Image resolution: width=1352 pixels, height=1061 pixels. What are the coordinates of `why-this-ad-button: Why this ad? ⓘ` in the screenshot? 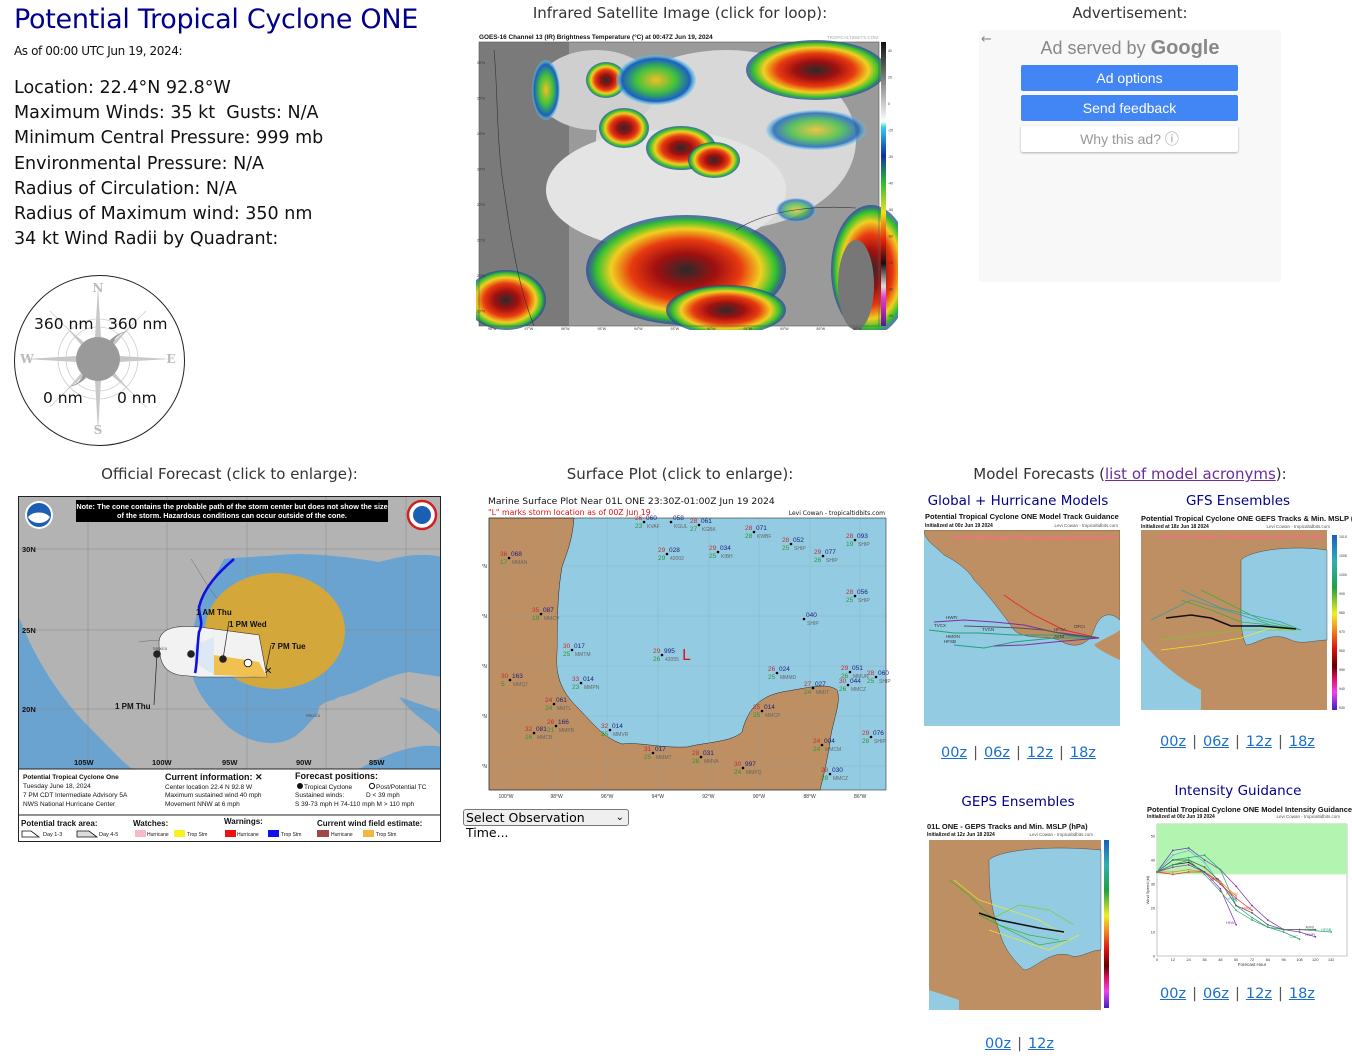 It's located at (1129, 139).